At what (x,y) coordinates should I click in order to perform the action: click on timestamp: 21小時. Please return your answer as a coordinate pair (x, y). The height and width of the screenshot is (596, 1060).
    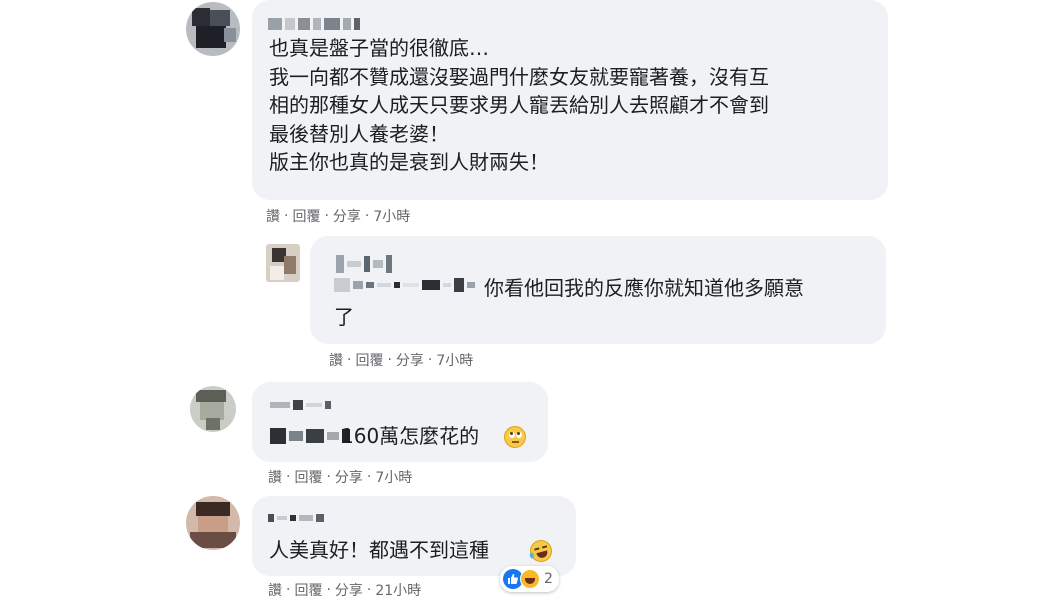
    Looking at the image, I should click on (398, 588).